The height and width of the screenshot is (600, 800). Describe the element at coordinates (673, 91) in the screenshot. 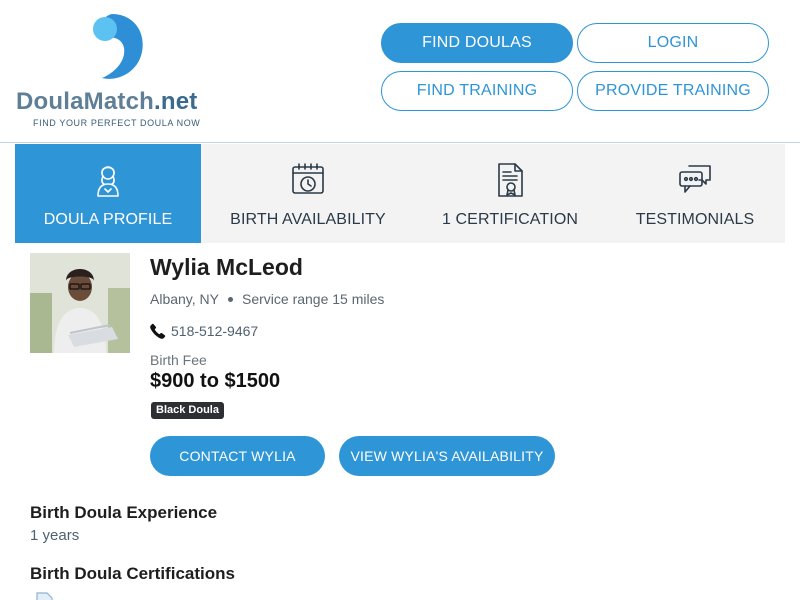

I see `provide-training-button: PROVIDE TRAINING` at that location.